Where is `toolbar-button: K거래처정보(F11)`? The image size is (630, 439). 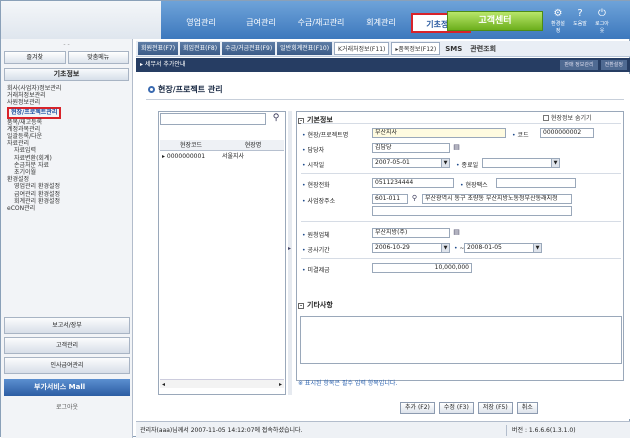
toolbar-button: K거래처정보(F11) is located at coordinates (362, 48).